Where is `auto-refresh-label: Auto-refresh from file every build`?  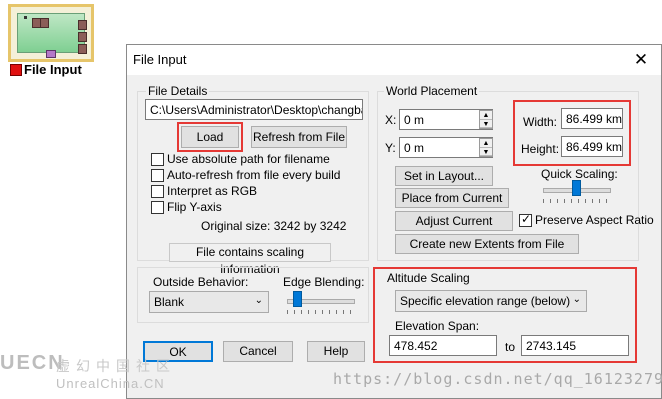
auto-refresh-label: Auto-refresh from file every build is located at coordinates (254, 175).